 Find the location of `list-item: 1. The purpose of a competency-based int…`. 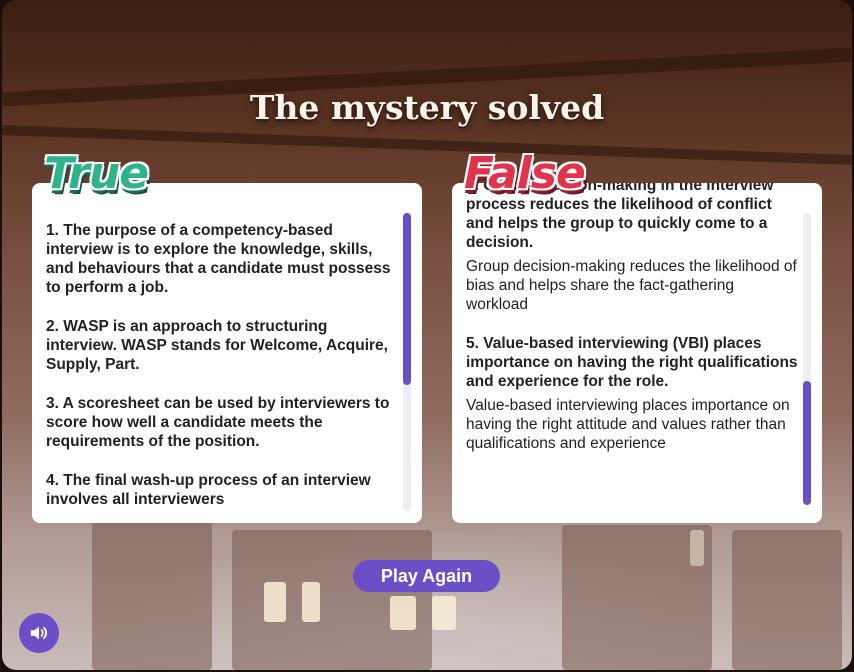

list-item: 1. The purpose of a competency-based int… is located at coordinates (222, 259).